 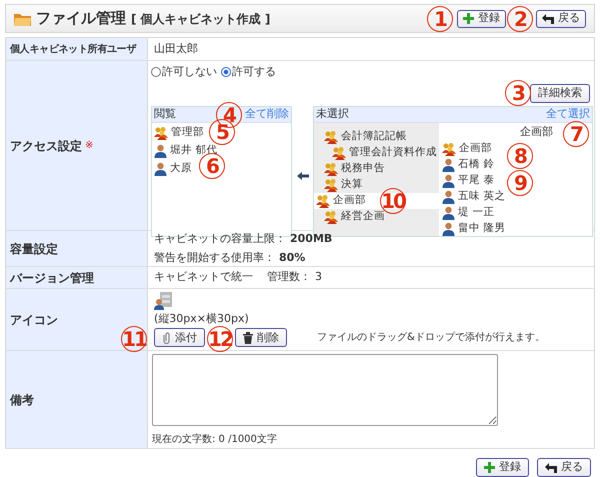 What do you see at coordinates (482, 197) in the screenshot?
I see `user-name: 五味 英之` at bounding box center [482, 197].